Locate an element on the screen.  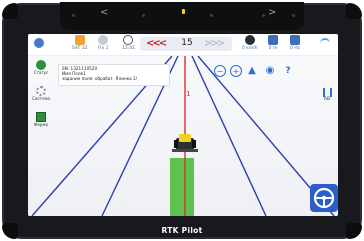
gps-fix-icon is located at coordinates (103, 40).